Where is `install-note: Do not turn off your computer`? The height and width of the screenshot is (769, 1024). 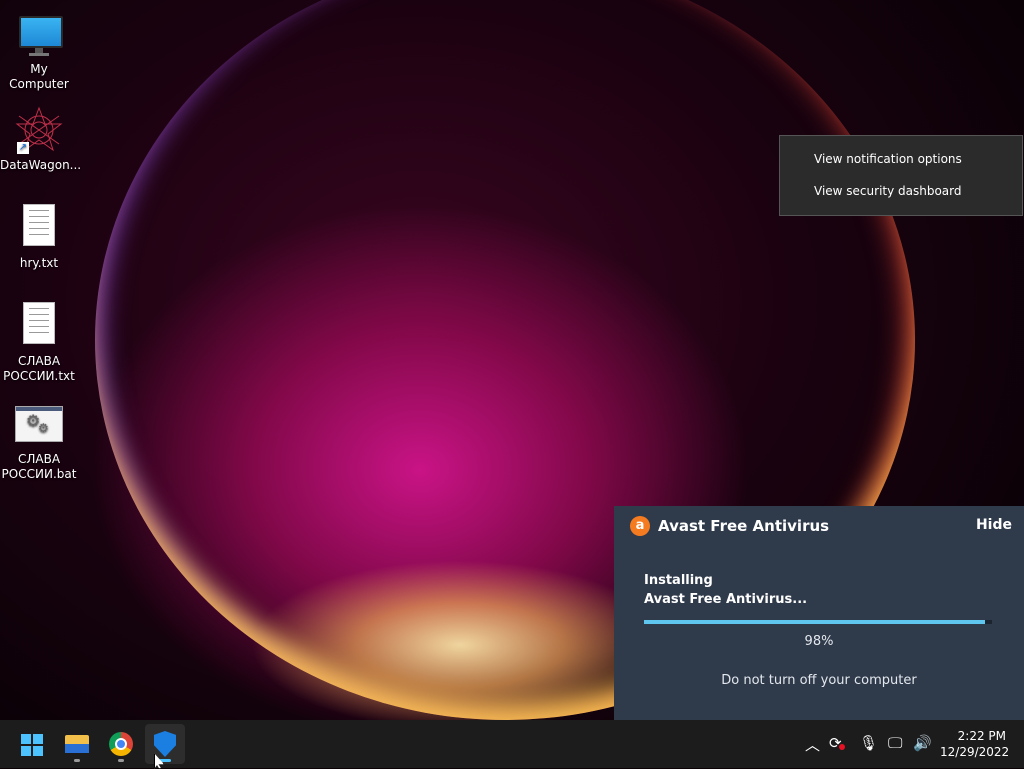
install-note: Do not turn off your computer is located at coordinates (819, 680).